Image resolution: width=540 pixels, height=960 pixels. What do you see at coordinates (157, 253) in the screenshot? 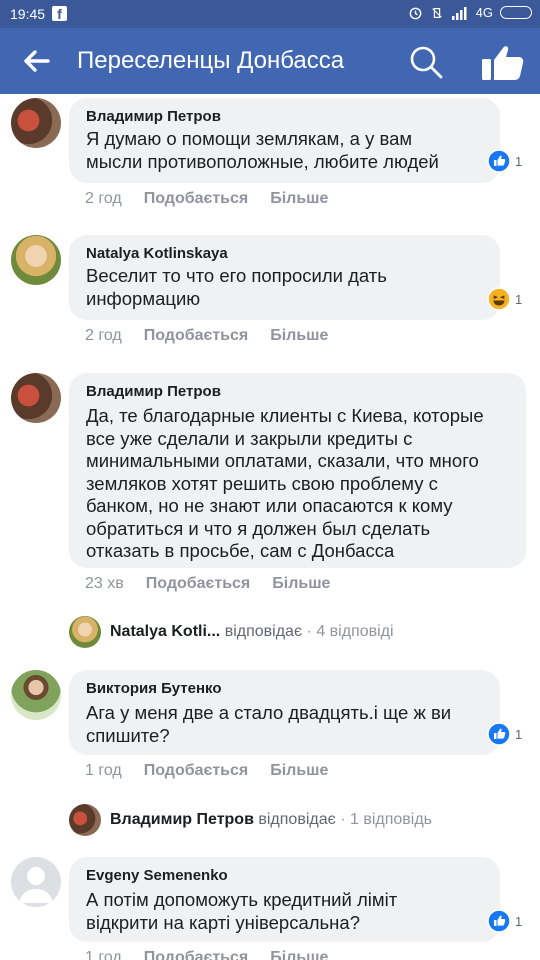
I see `comment-author: Natalya Kotlinskaya` at bounding box center [157, 253].